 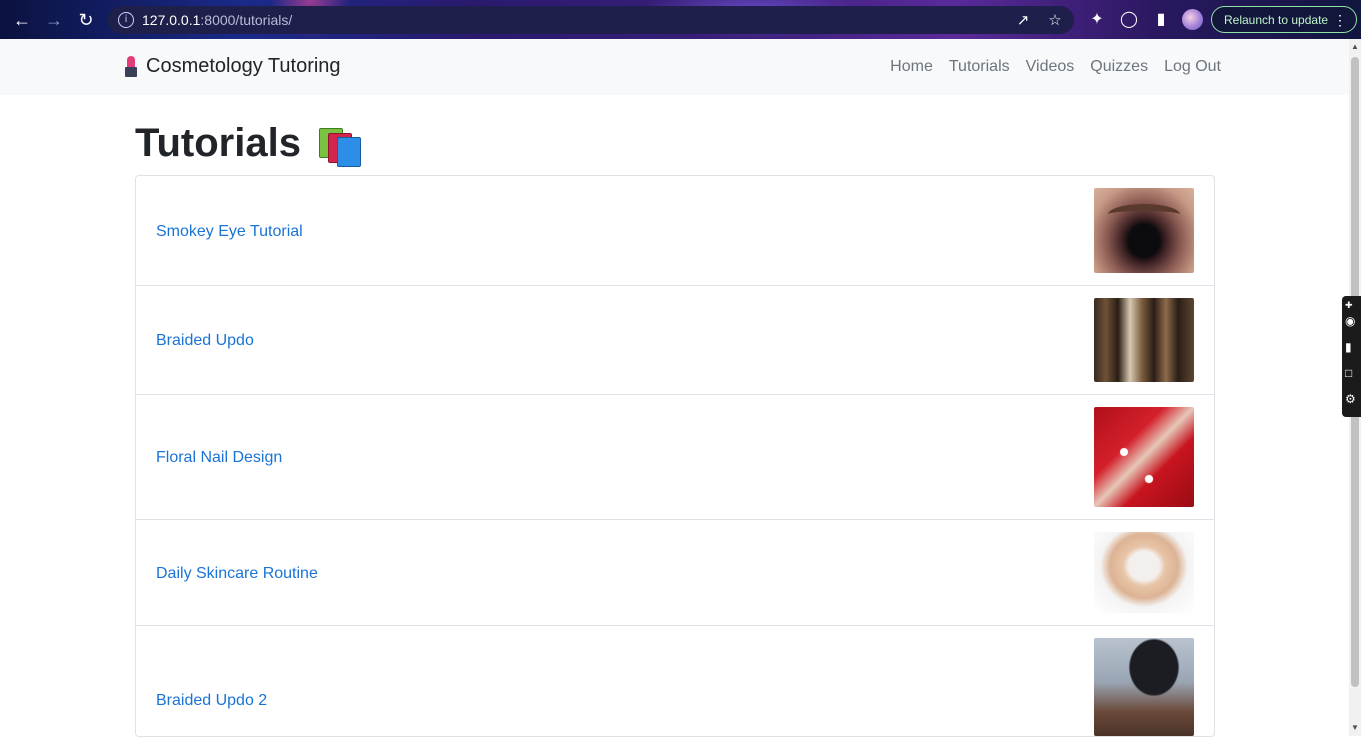 What do you see at coordinates (1352, 305) in the screenshot?
I see `pin-icon: ✚` at bounding box center [1352, 305].